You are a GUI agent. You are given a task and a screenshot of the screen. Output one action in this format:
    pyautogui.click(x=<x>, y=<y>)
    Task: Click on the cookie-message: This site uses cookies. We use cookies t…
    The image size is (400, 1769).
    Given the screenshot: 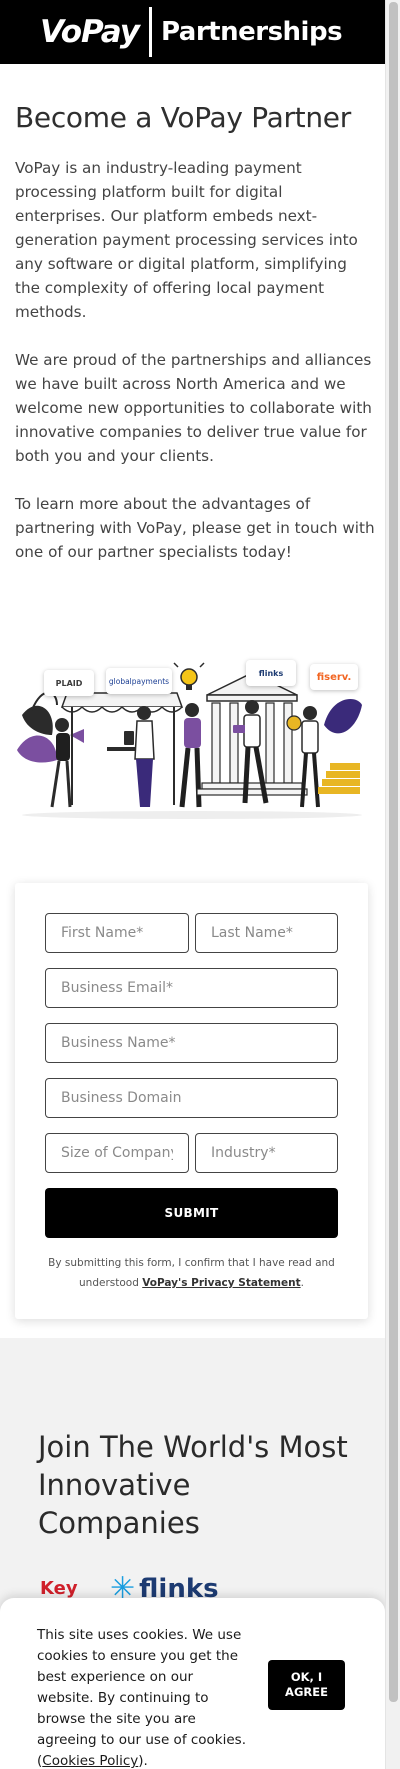 What is the action you would take?
    pyautogui.click(x=142, y=1698)
    